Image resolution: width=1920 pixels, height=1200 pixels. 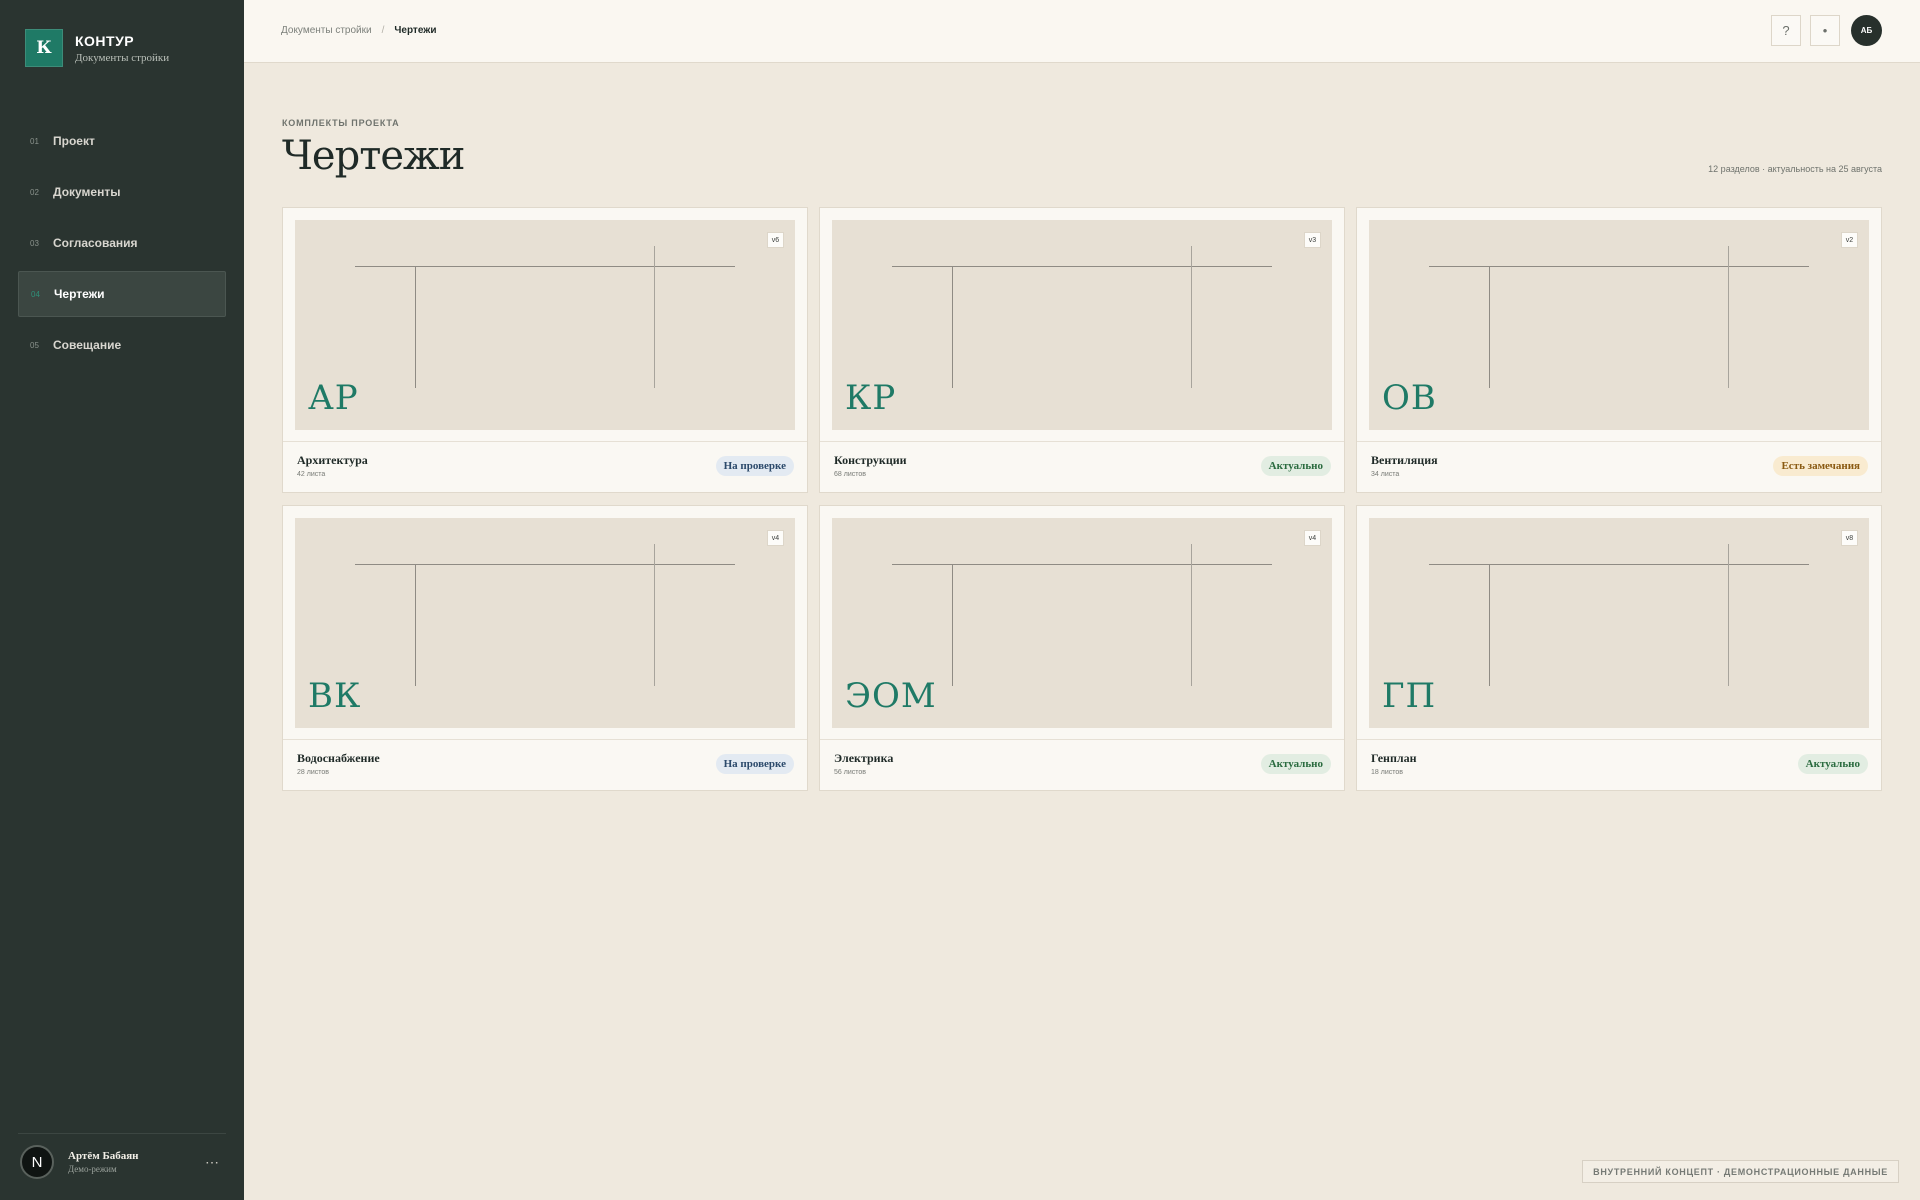 I want to click on card-sheets: 42 листа, so click(x=311, y=474).